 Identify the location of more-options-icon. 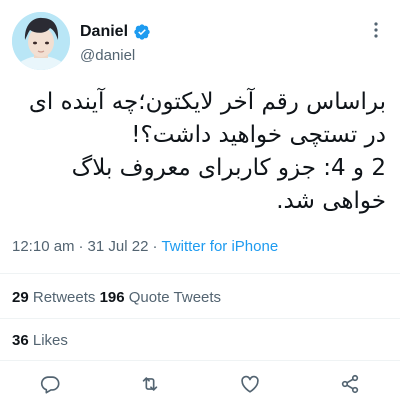
(376, 30).